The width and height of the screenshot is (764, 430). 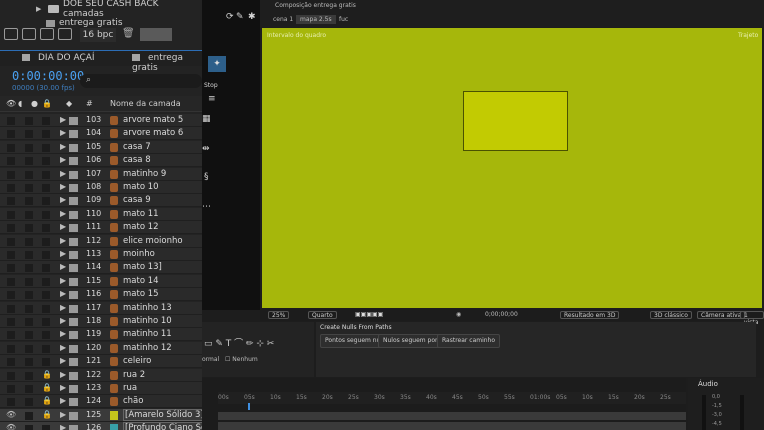 I want to click on align-icon: ≡, so click(x=212, y=99).